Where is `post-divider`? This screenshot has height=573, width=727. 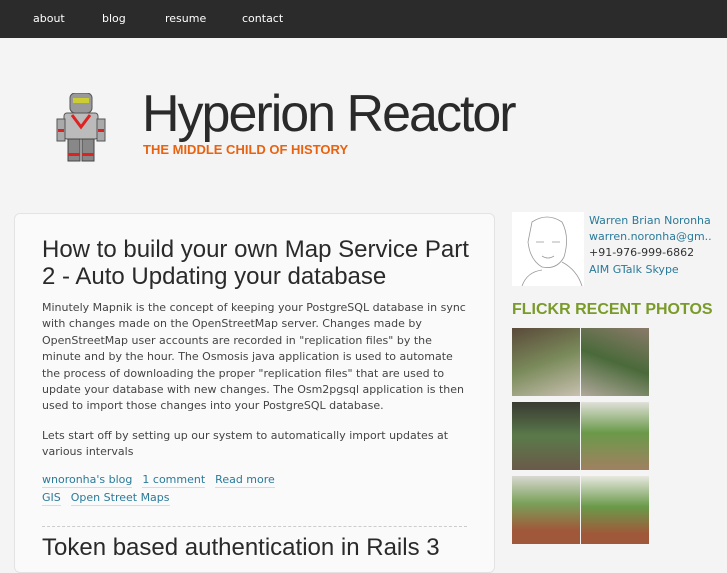
post-divider is located at coordinates (254, 526).